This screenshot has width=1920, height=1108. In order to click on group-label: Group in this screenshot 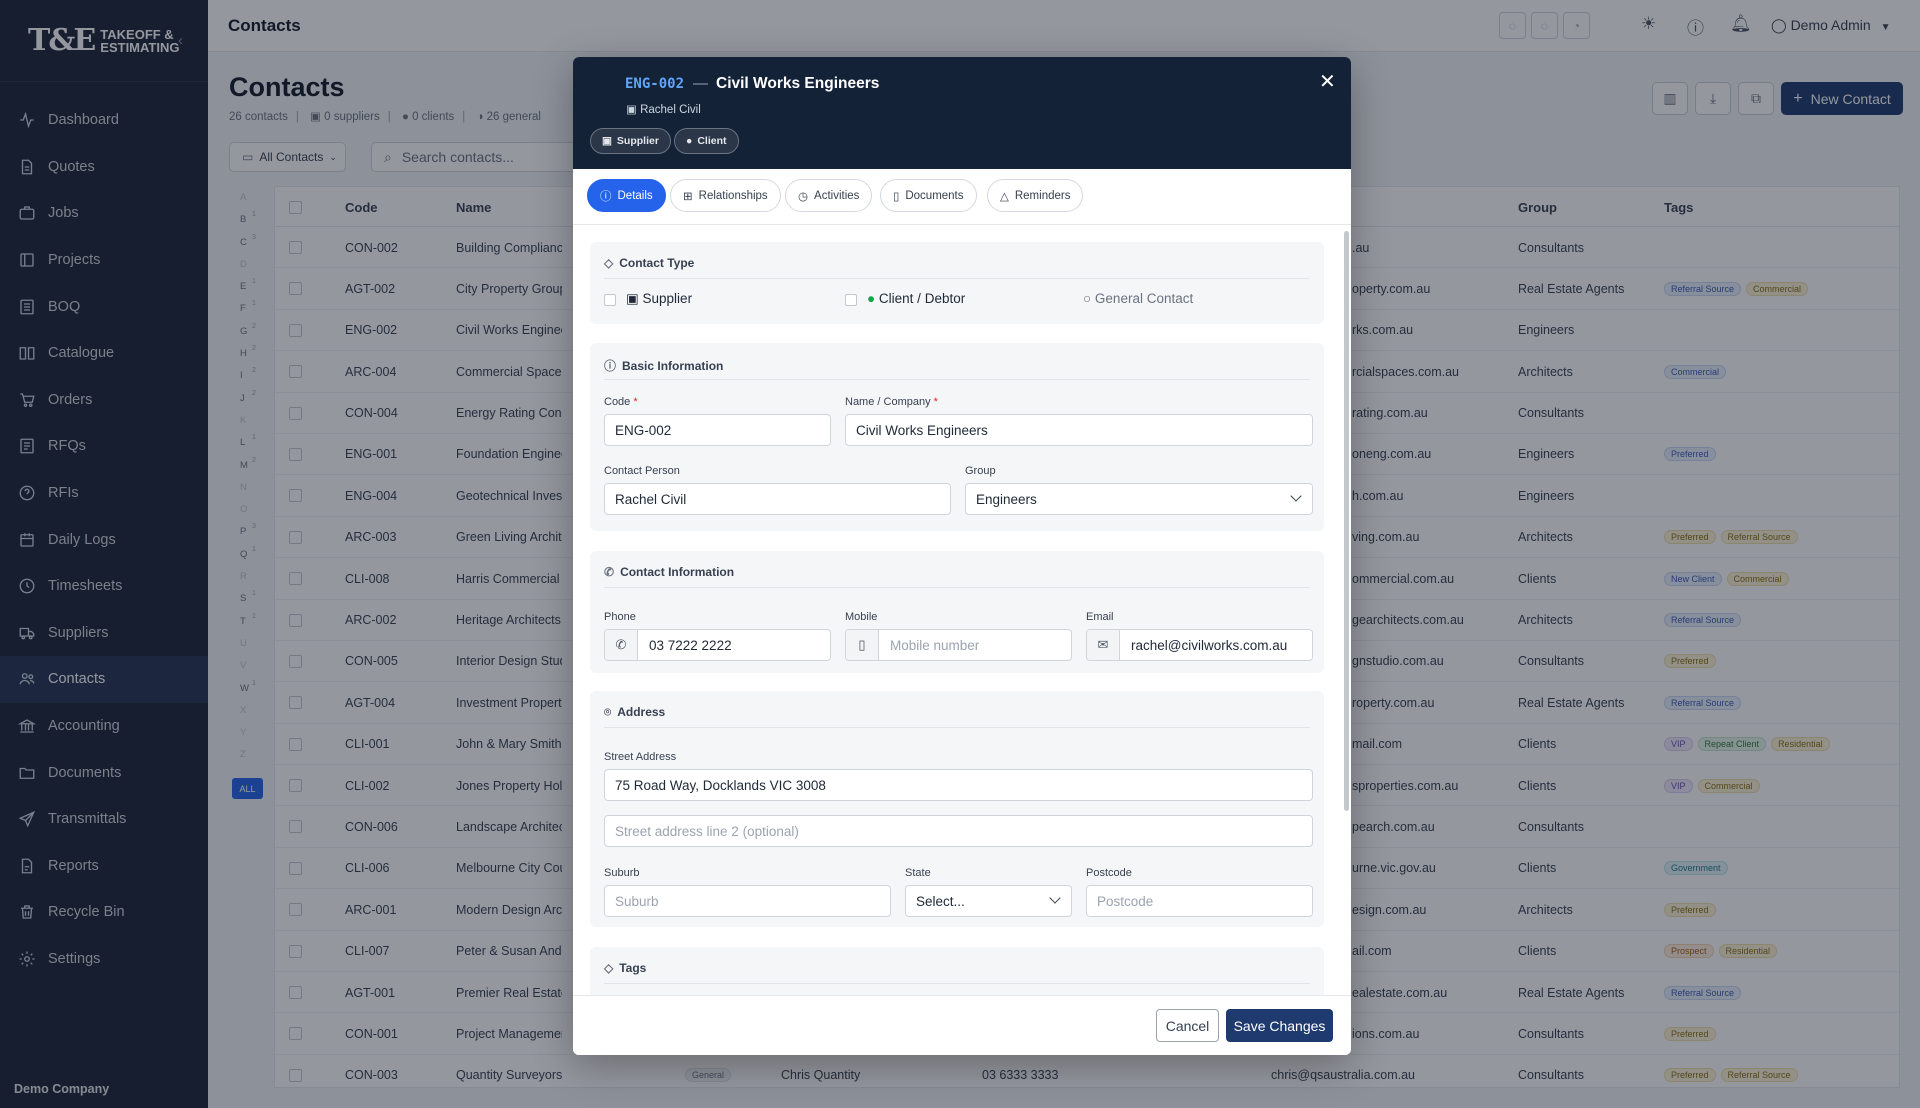, I will do `click(980, 471)`.